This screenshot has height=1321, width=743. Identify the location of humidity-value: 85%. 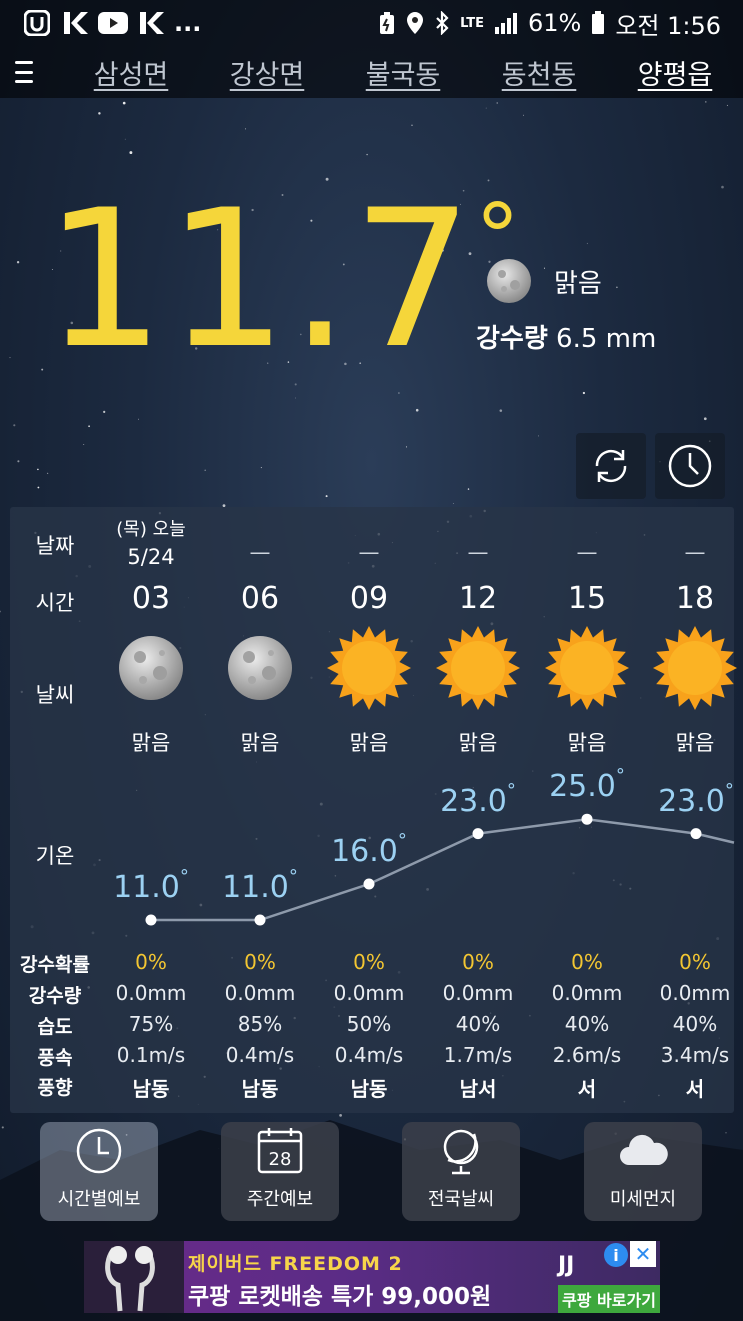
(260, 1024).